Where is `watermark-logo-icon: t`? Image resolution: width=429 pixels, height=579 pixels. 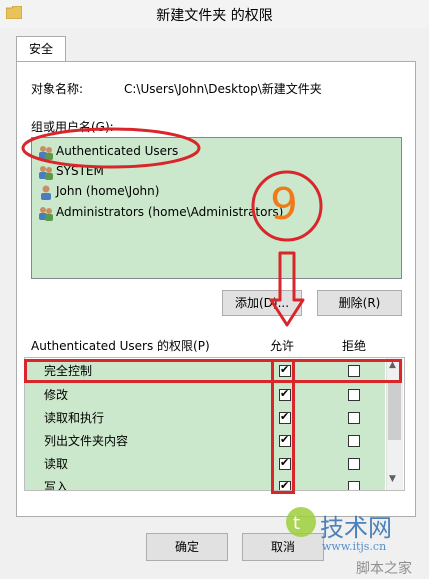 watermark-logo-icon: t is located at coordinates (301, 522).